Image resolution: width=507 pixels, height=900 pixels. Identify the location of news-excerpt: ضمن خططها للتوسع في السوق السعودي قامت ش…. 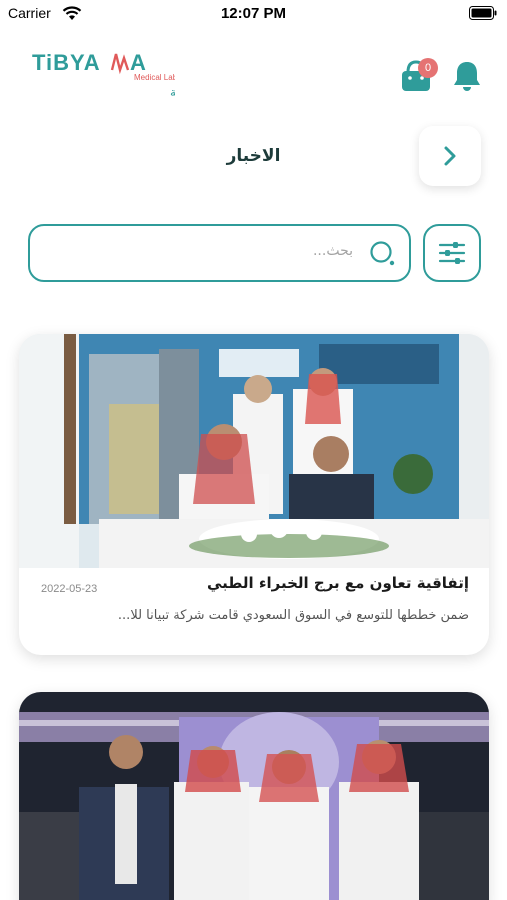
(293, 615).